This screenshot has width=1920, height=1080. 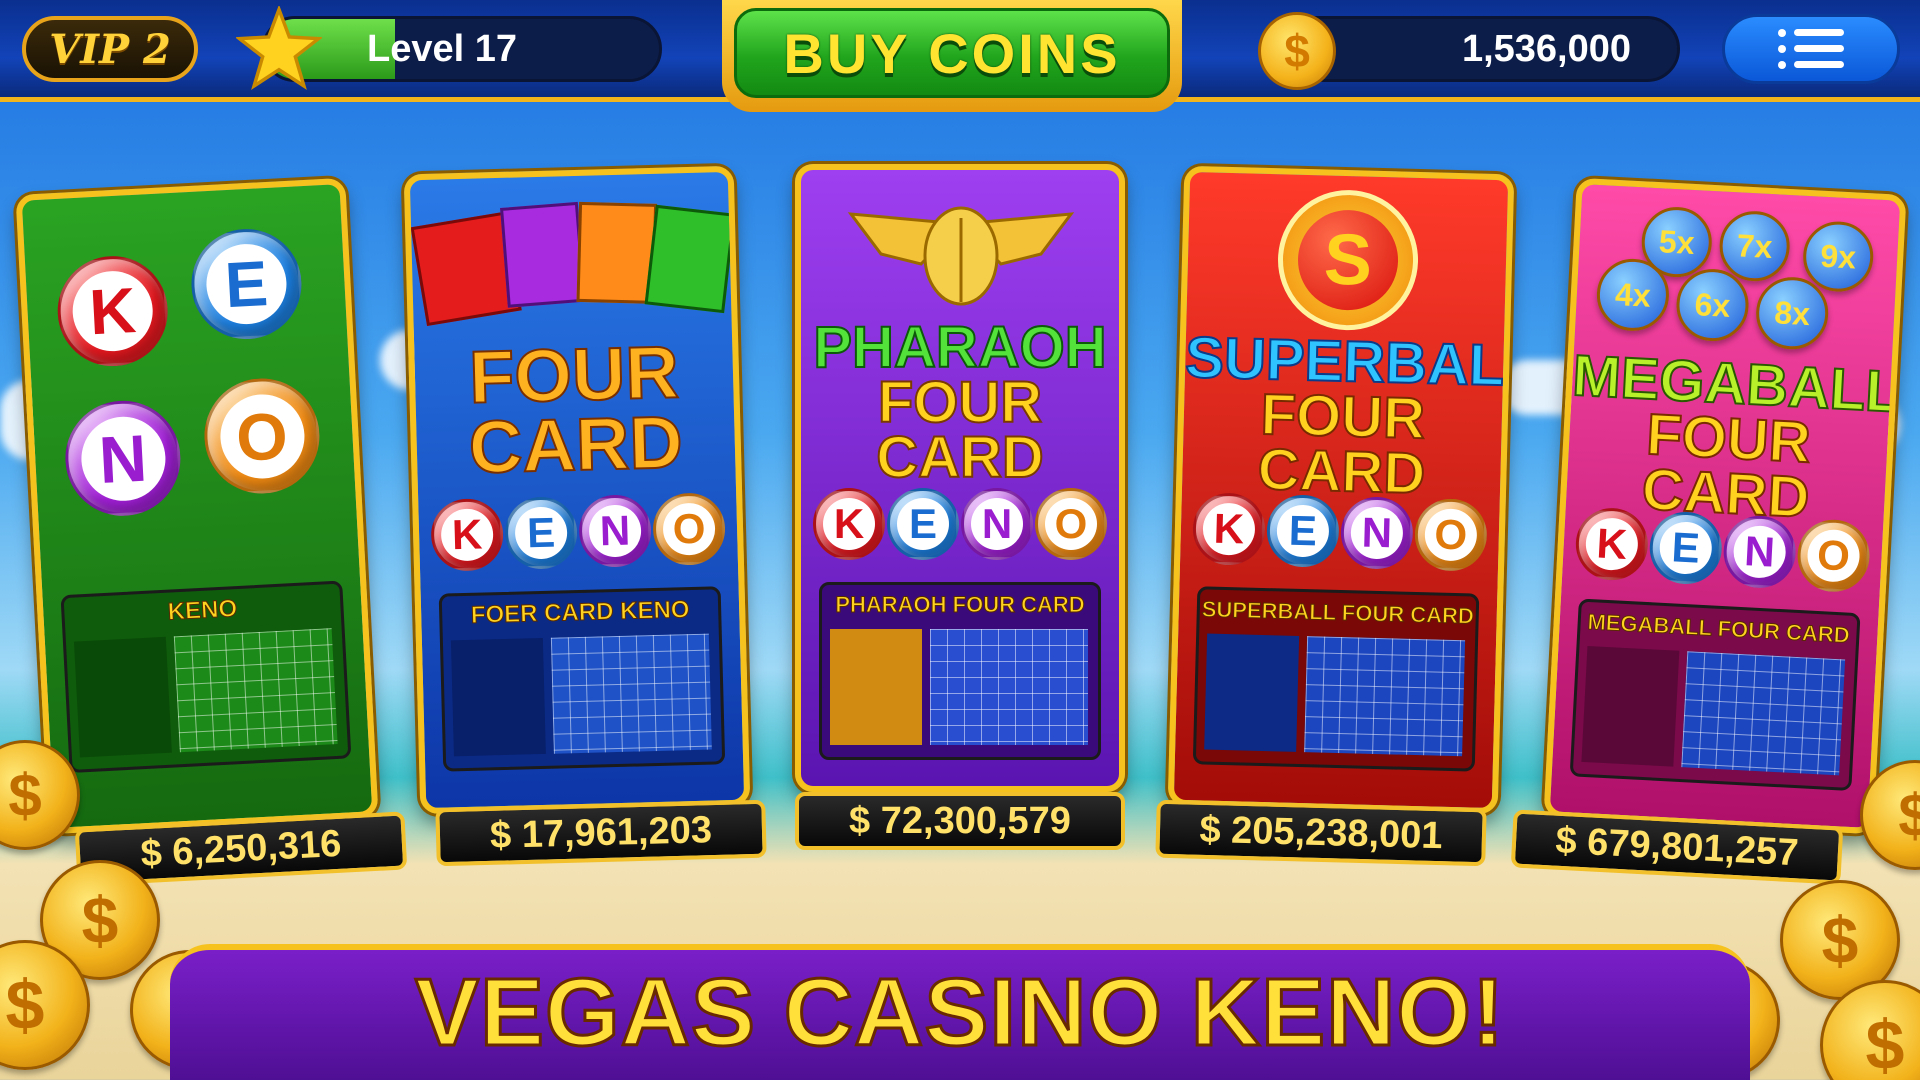 I want to click on table-title: PHARAOH FOUR CARD, so click(x=960, y=605).